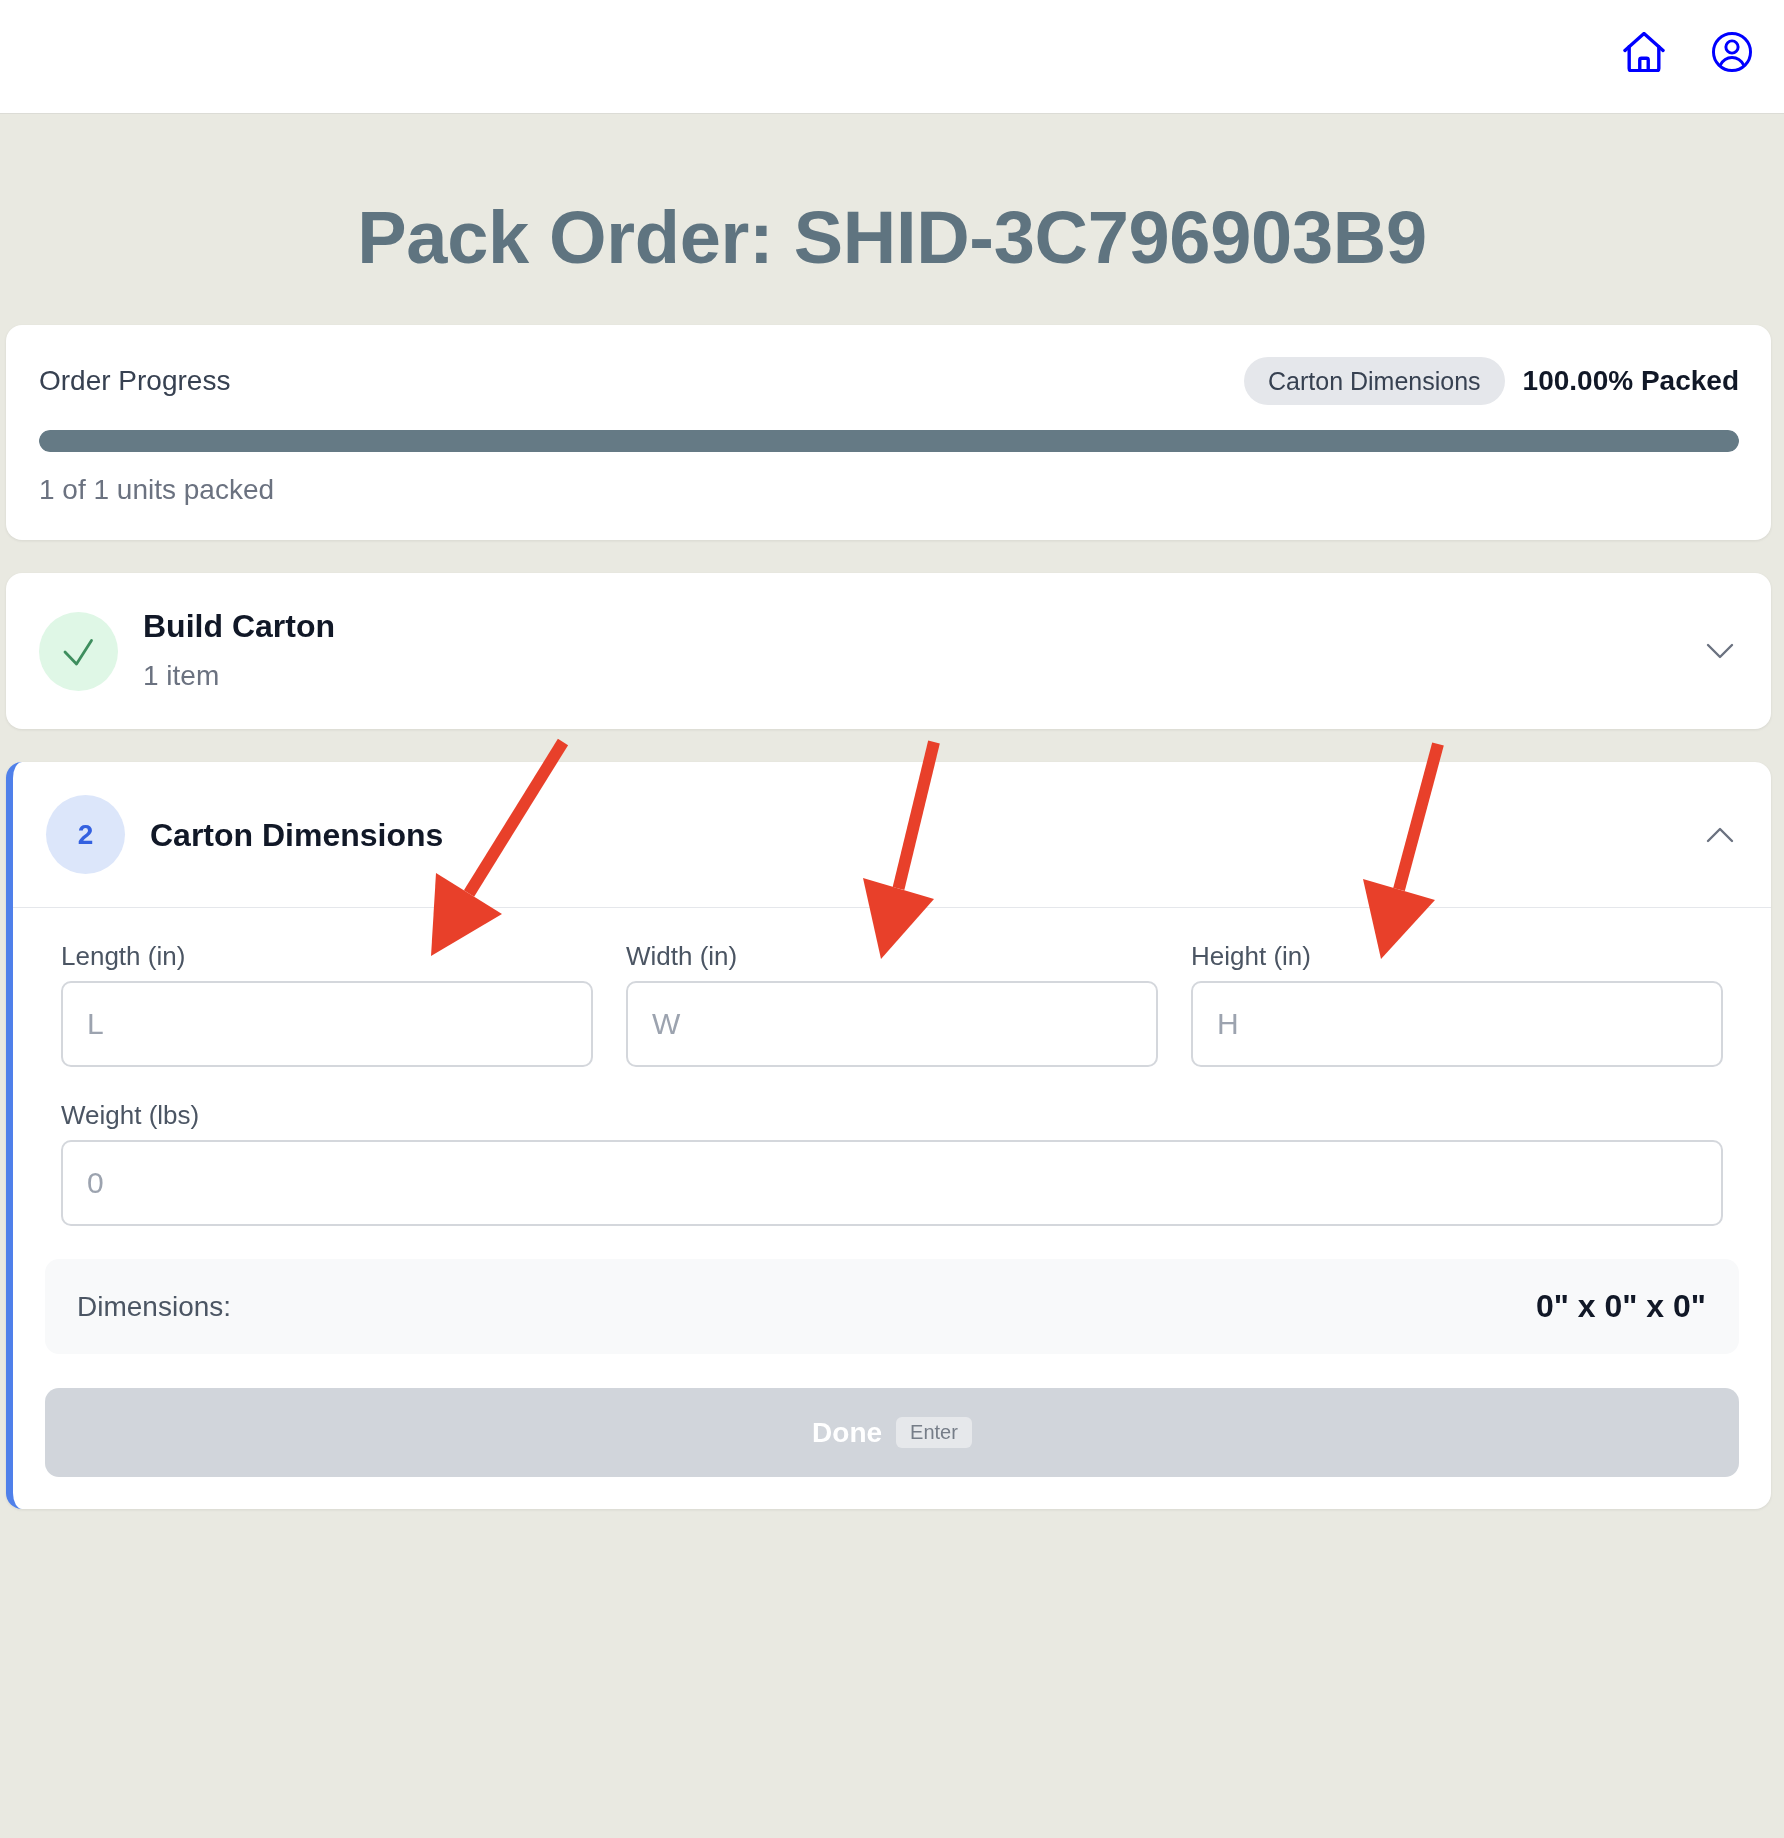  What do you see at coordinates (327, 1024) in the screenshot?
I see `input-field: L` at bounding box center [327, 1024].